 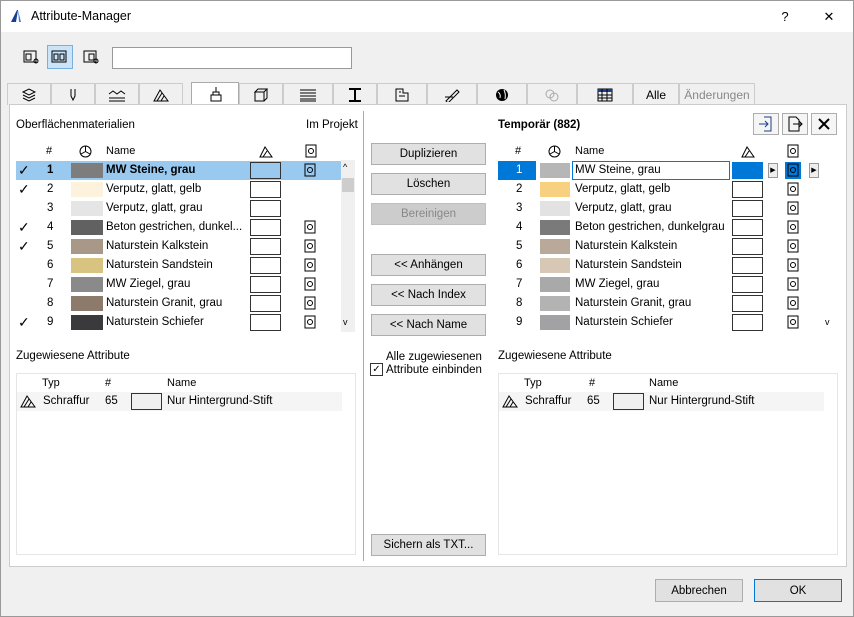 What do you see at coordinates (766, 124) in the screenshot?
I see `import-button` at bounding box center [766, 124].